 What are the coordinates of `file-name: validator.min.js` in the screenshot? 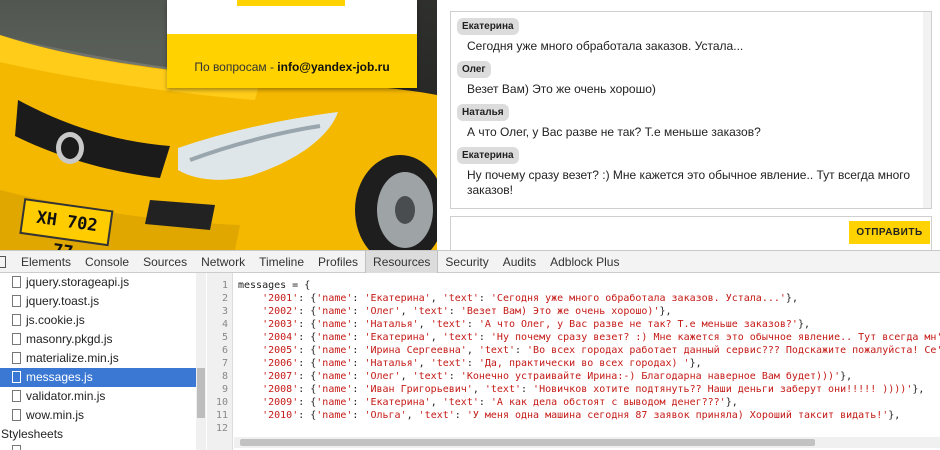 It's located at (66, 396).